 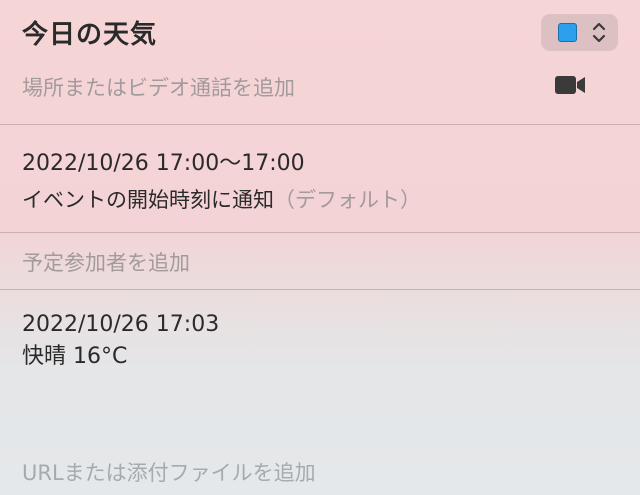 What do you see at coordinates (148, 200) in the screenshot?
I see `alert-label: イベントの開始時刻に通知` at bounding box center [148, 200].